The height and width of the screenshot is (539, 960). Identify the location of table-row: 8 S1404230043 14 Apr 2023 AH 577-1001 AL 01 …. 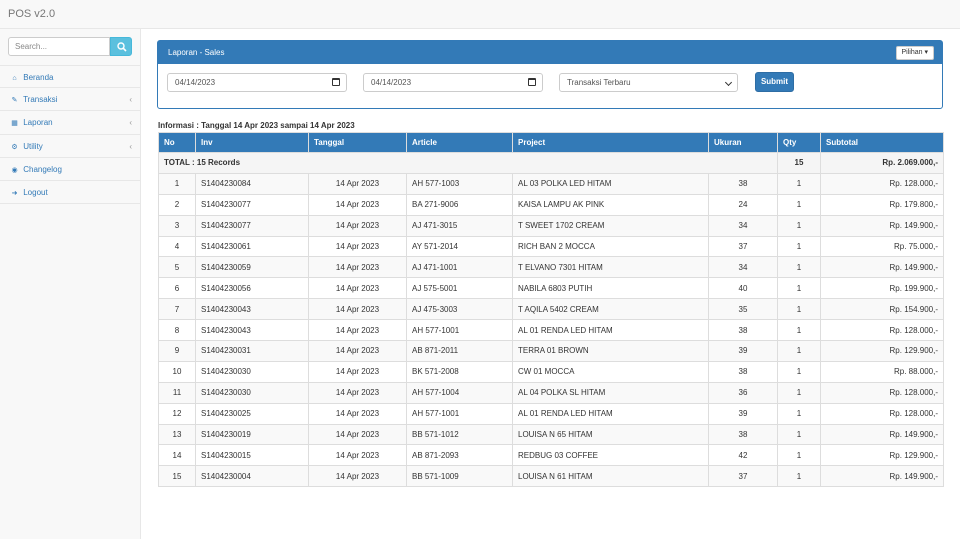
(551, 330).